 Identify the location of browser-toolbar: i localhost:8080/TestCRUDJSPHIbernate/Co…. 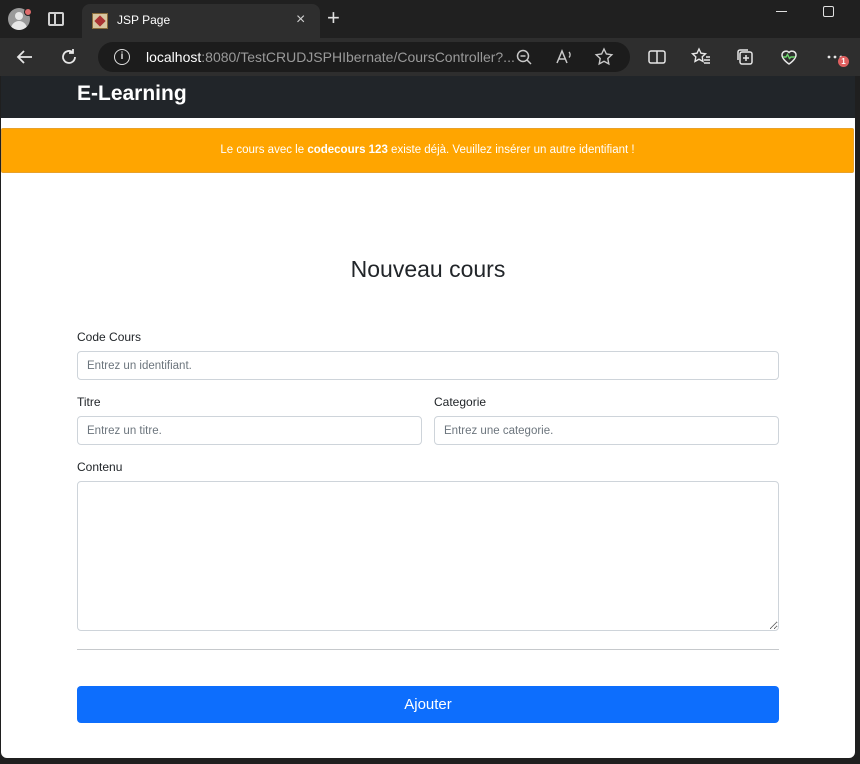
(430, 57).